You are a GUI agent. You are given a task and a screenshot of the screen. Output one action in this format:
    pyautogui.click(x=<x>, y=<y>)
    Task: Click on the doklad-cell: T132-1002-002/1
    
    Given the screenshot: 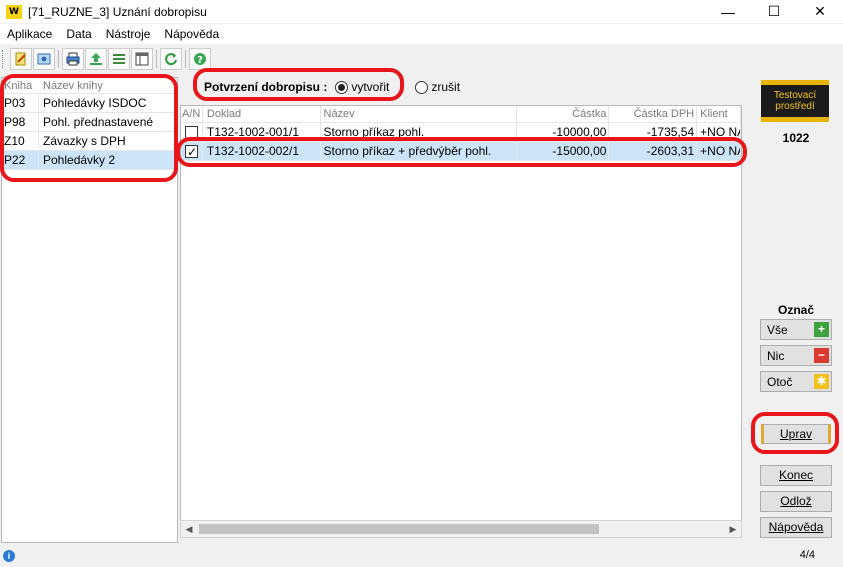 What is the action you would take?
    pyautogui.click(x=262, y=151)
    